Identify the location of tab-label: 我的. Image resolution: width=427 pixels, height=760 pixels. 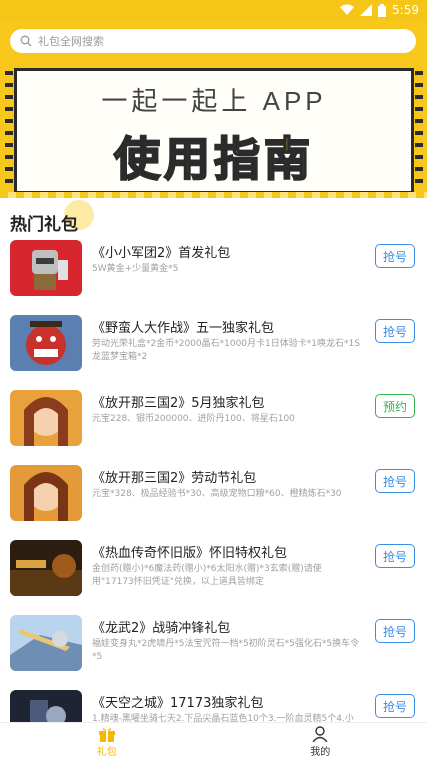
(320, 752).